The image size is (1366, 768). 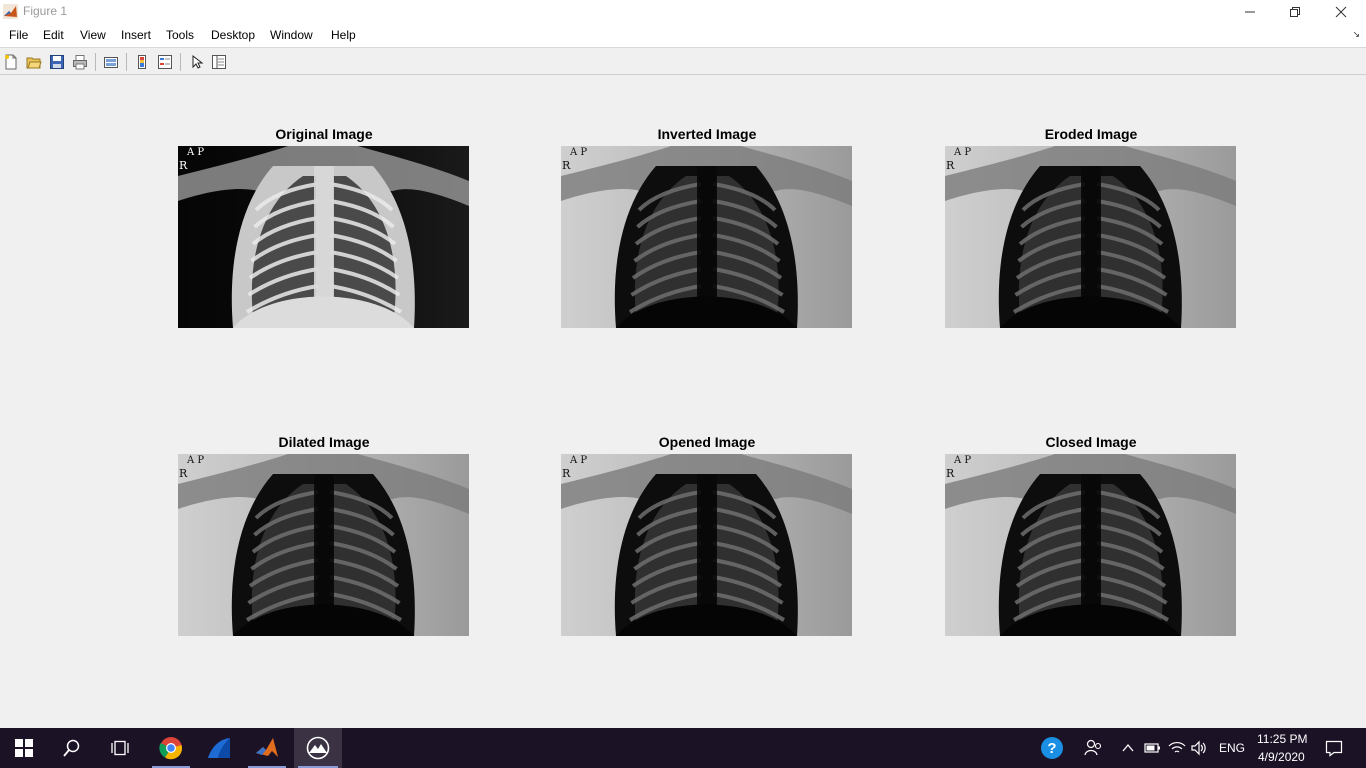 I want to click on colorbar-icon, so click(x=142, y=62).